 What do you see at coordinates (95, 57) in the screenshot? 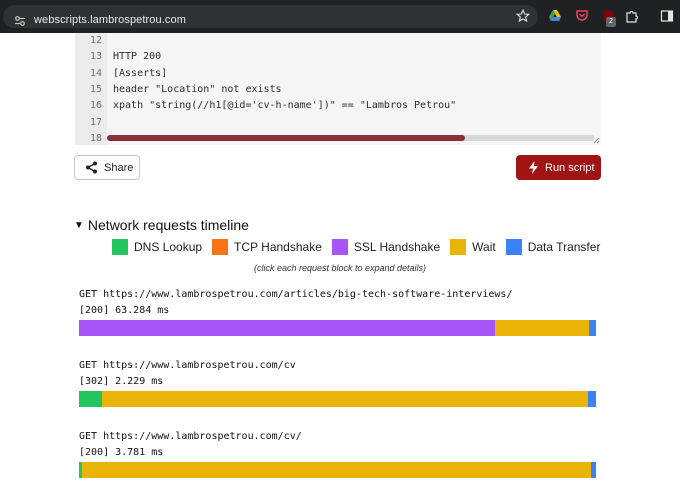
I see `line-number: 13` at bounding box center [95, 57].